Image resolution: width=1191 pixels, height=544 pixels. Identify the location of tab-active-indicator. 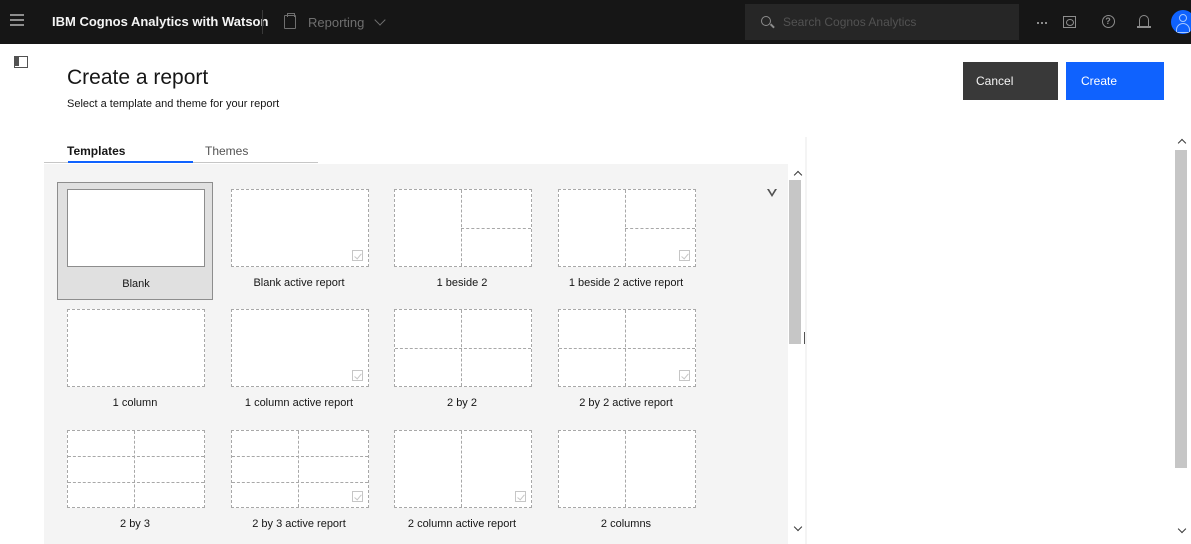
(130, 162).